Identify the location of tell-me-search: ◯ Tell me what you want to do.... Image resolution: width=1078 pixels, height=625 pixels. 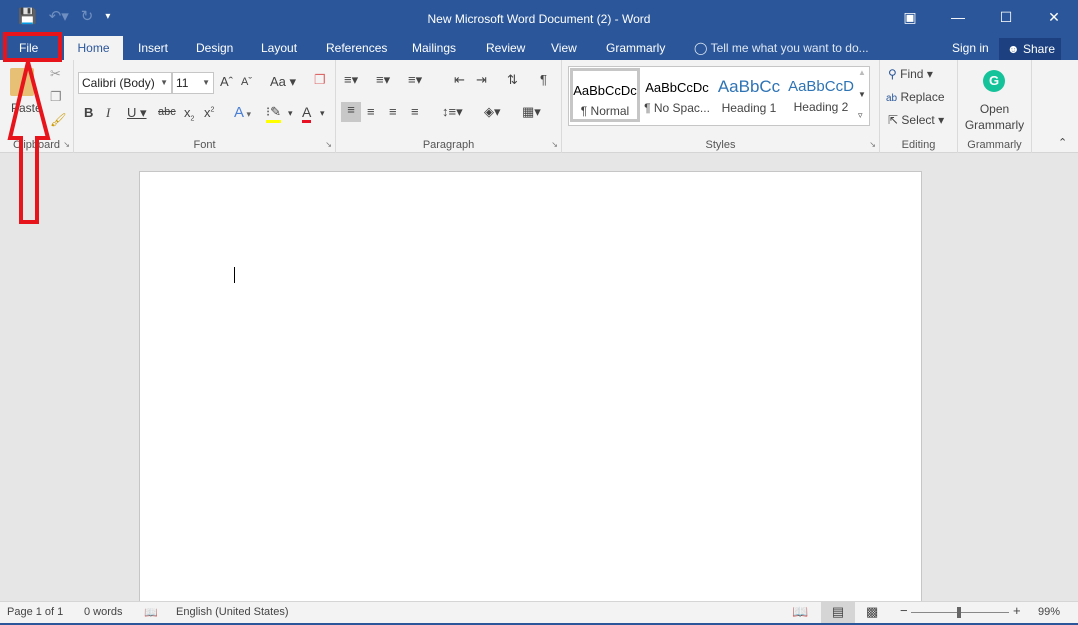
(781, 48).